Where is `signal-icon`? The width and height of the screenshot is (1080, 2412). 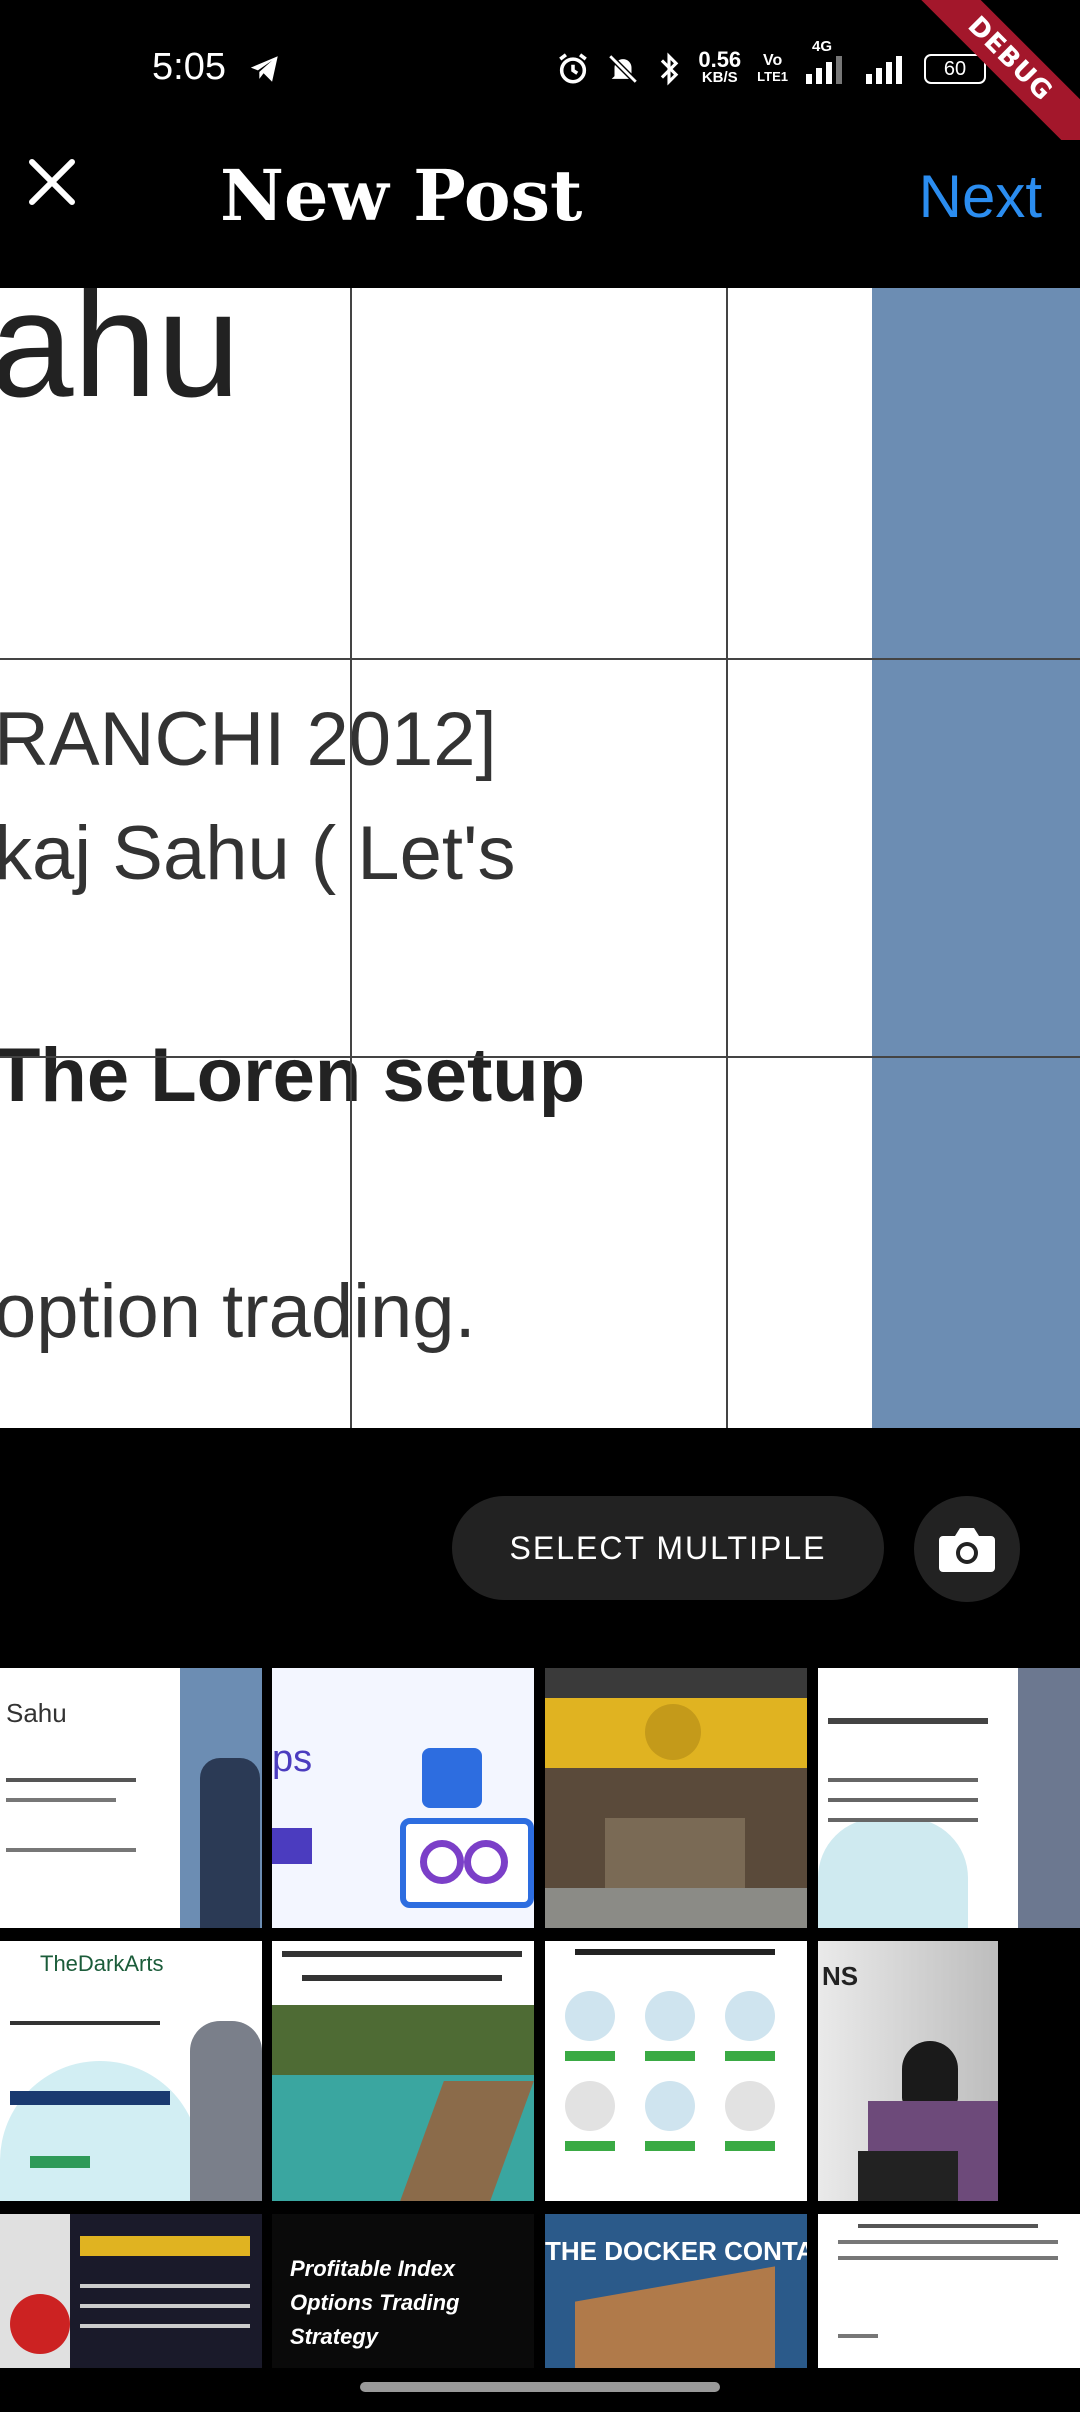 signal-icon is located at coordinates (884, 70).